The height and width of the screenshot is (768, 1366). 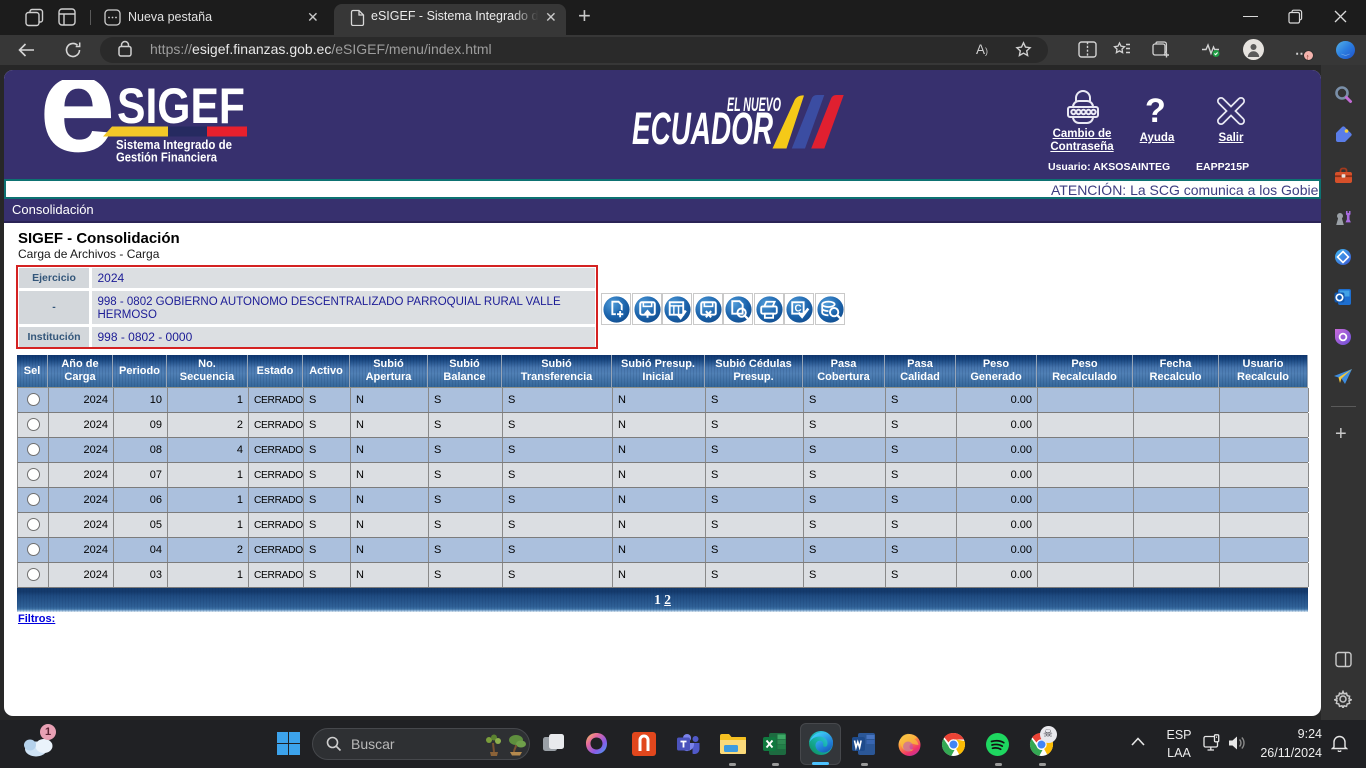 I want to click on svg-text: e, so click(x=77, y=127).